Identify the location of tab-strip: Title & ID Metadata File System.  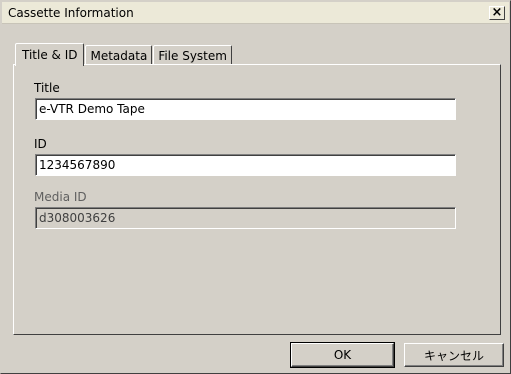
(124, 54).